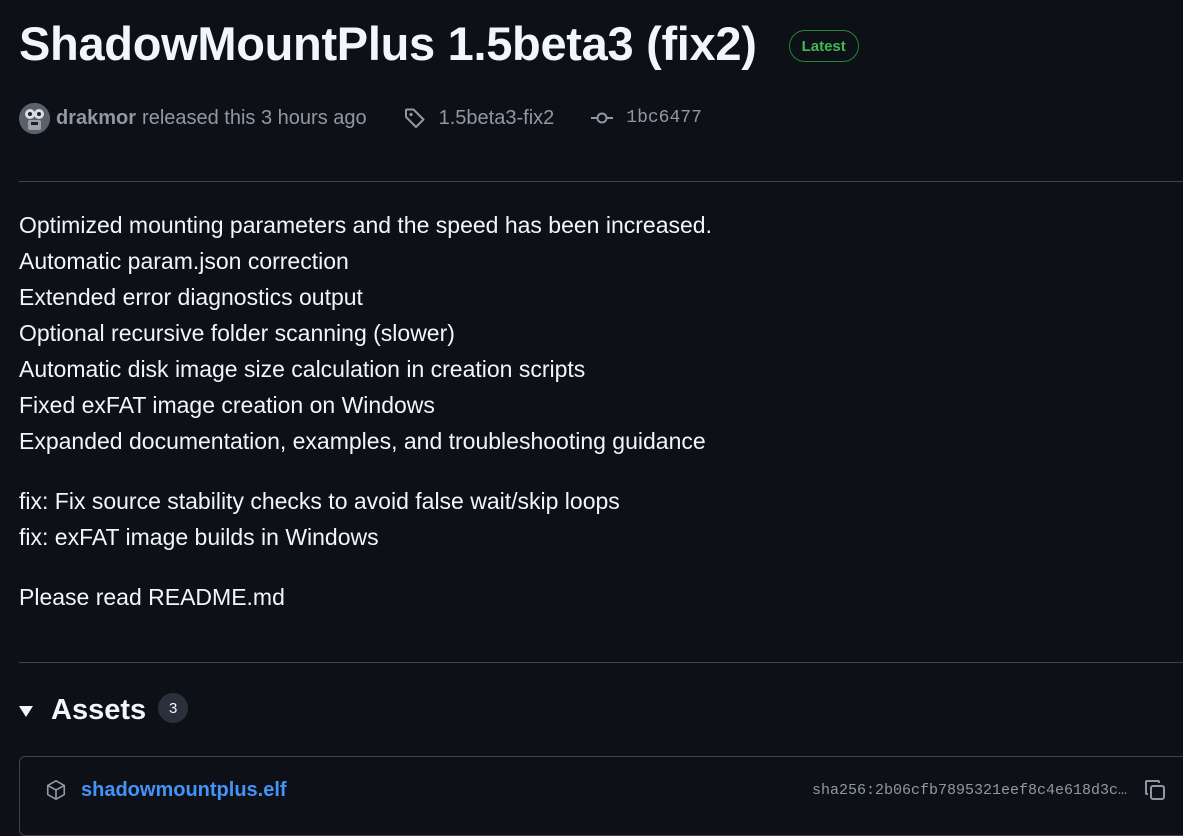  Describe the element at coordinates (601, 662) in the screenshot. I see `notes-divider` at that location.